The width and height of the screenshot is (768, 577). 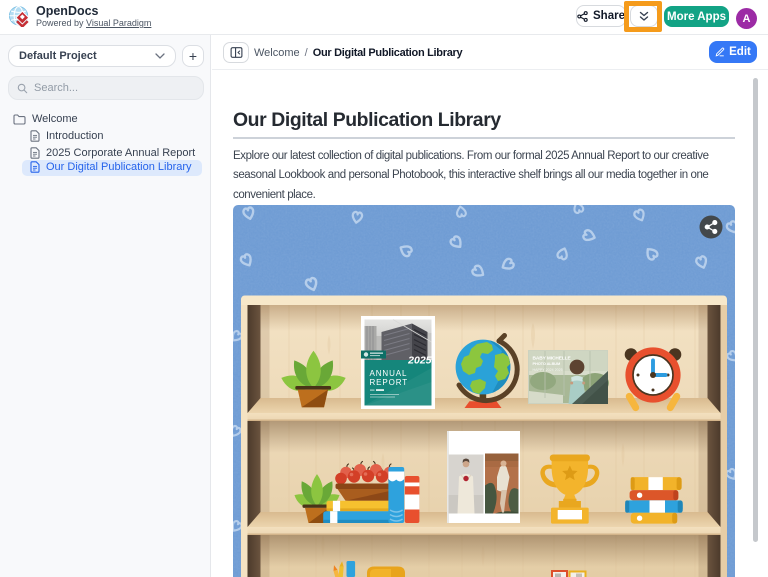 I want to click on svg-text: REPORT, so click(x=389, y=382).